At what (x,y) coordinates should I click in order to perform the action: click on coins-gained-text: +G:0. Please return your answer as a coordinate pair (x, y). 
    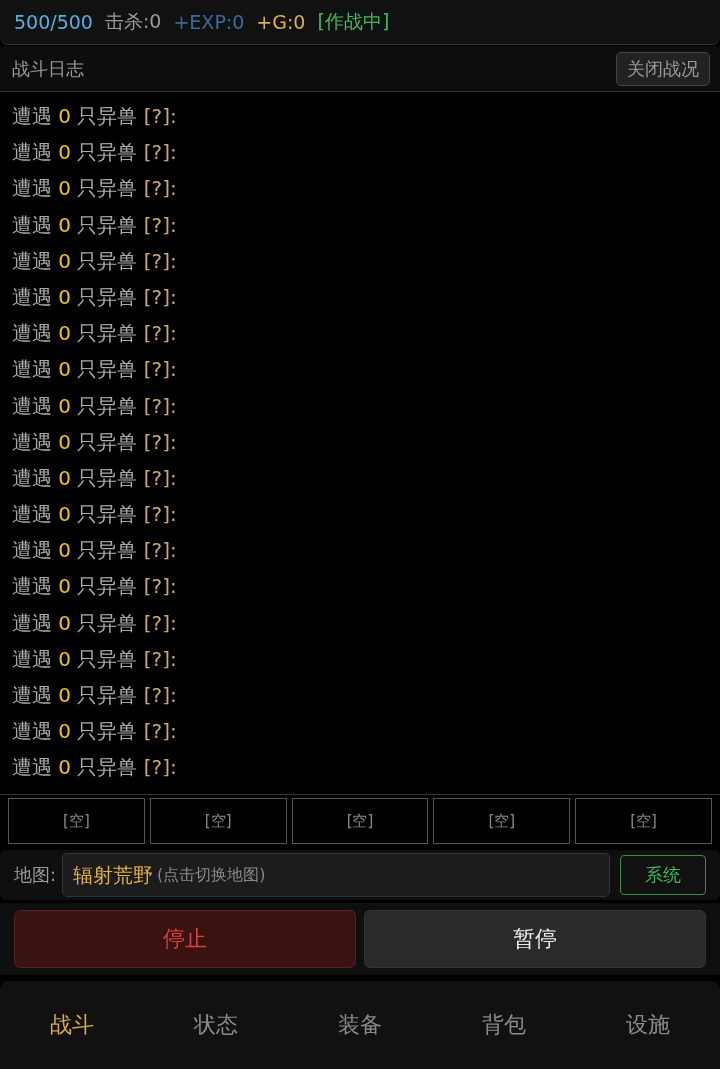
    Looking at the image, I should click on (281, 22).